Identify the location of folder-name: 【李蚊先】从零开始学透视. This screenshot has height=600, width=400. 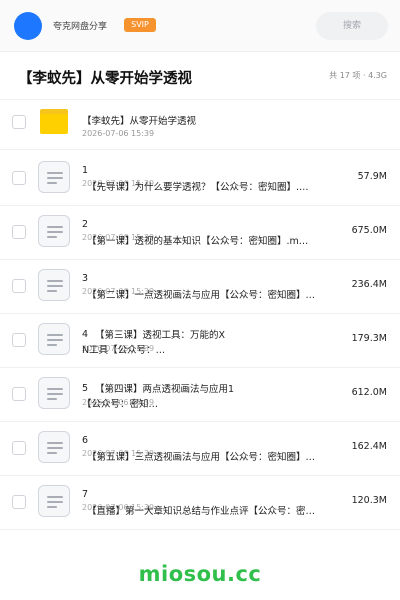
(139, 121).